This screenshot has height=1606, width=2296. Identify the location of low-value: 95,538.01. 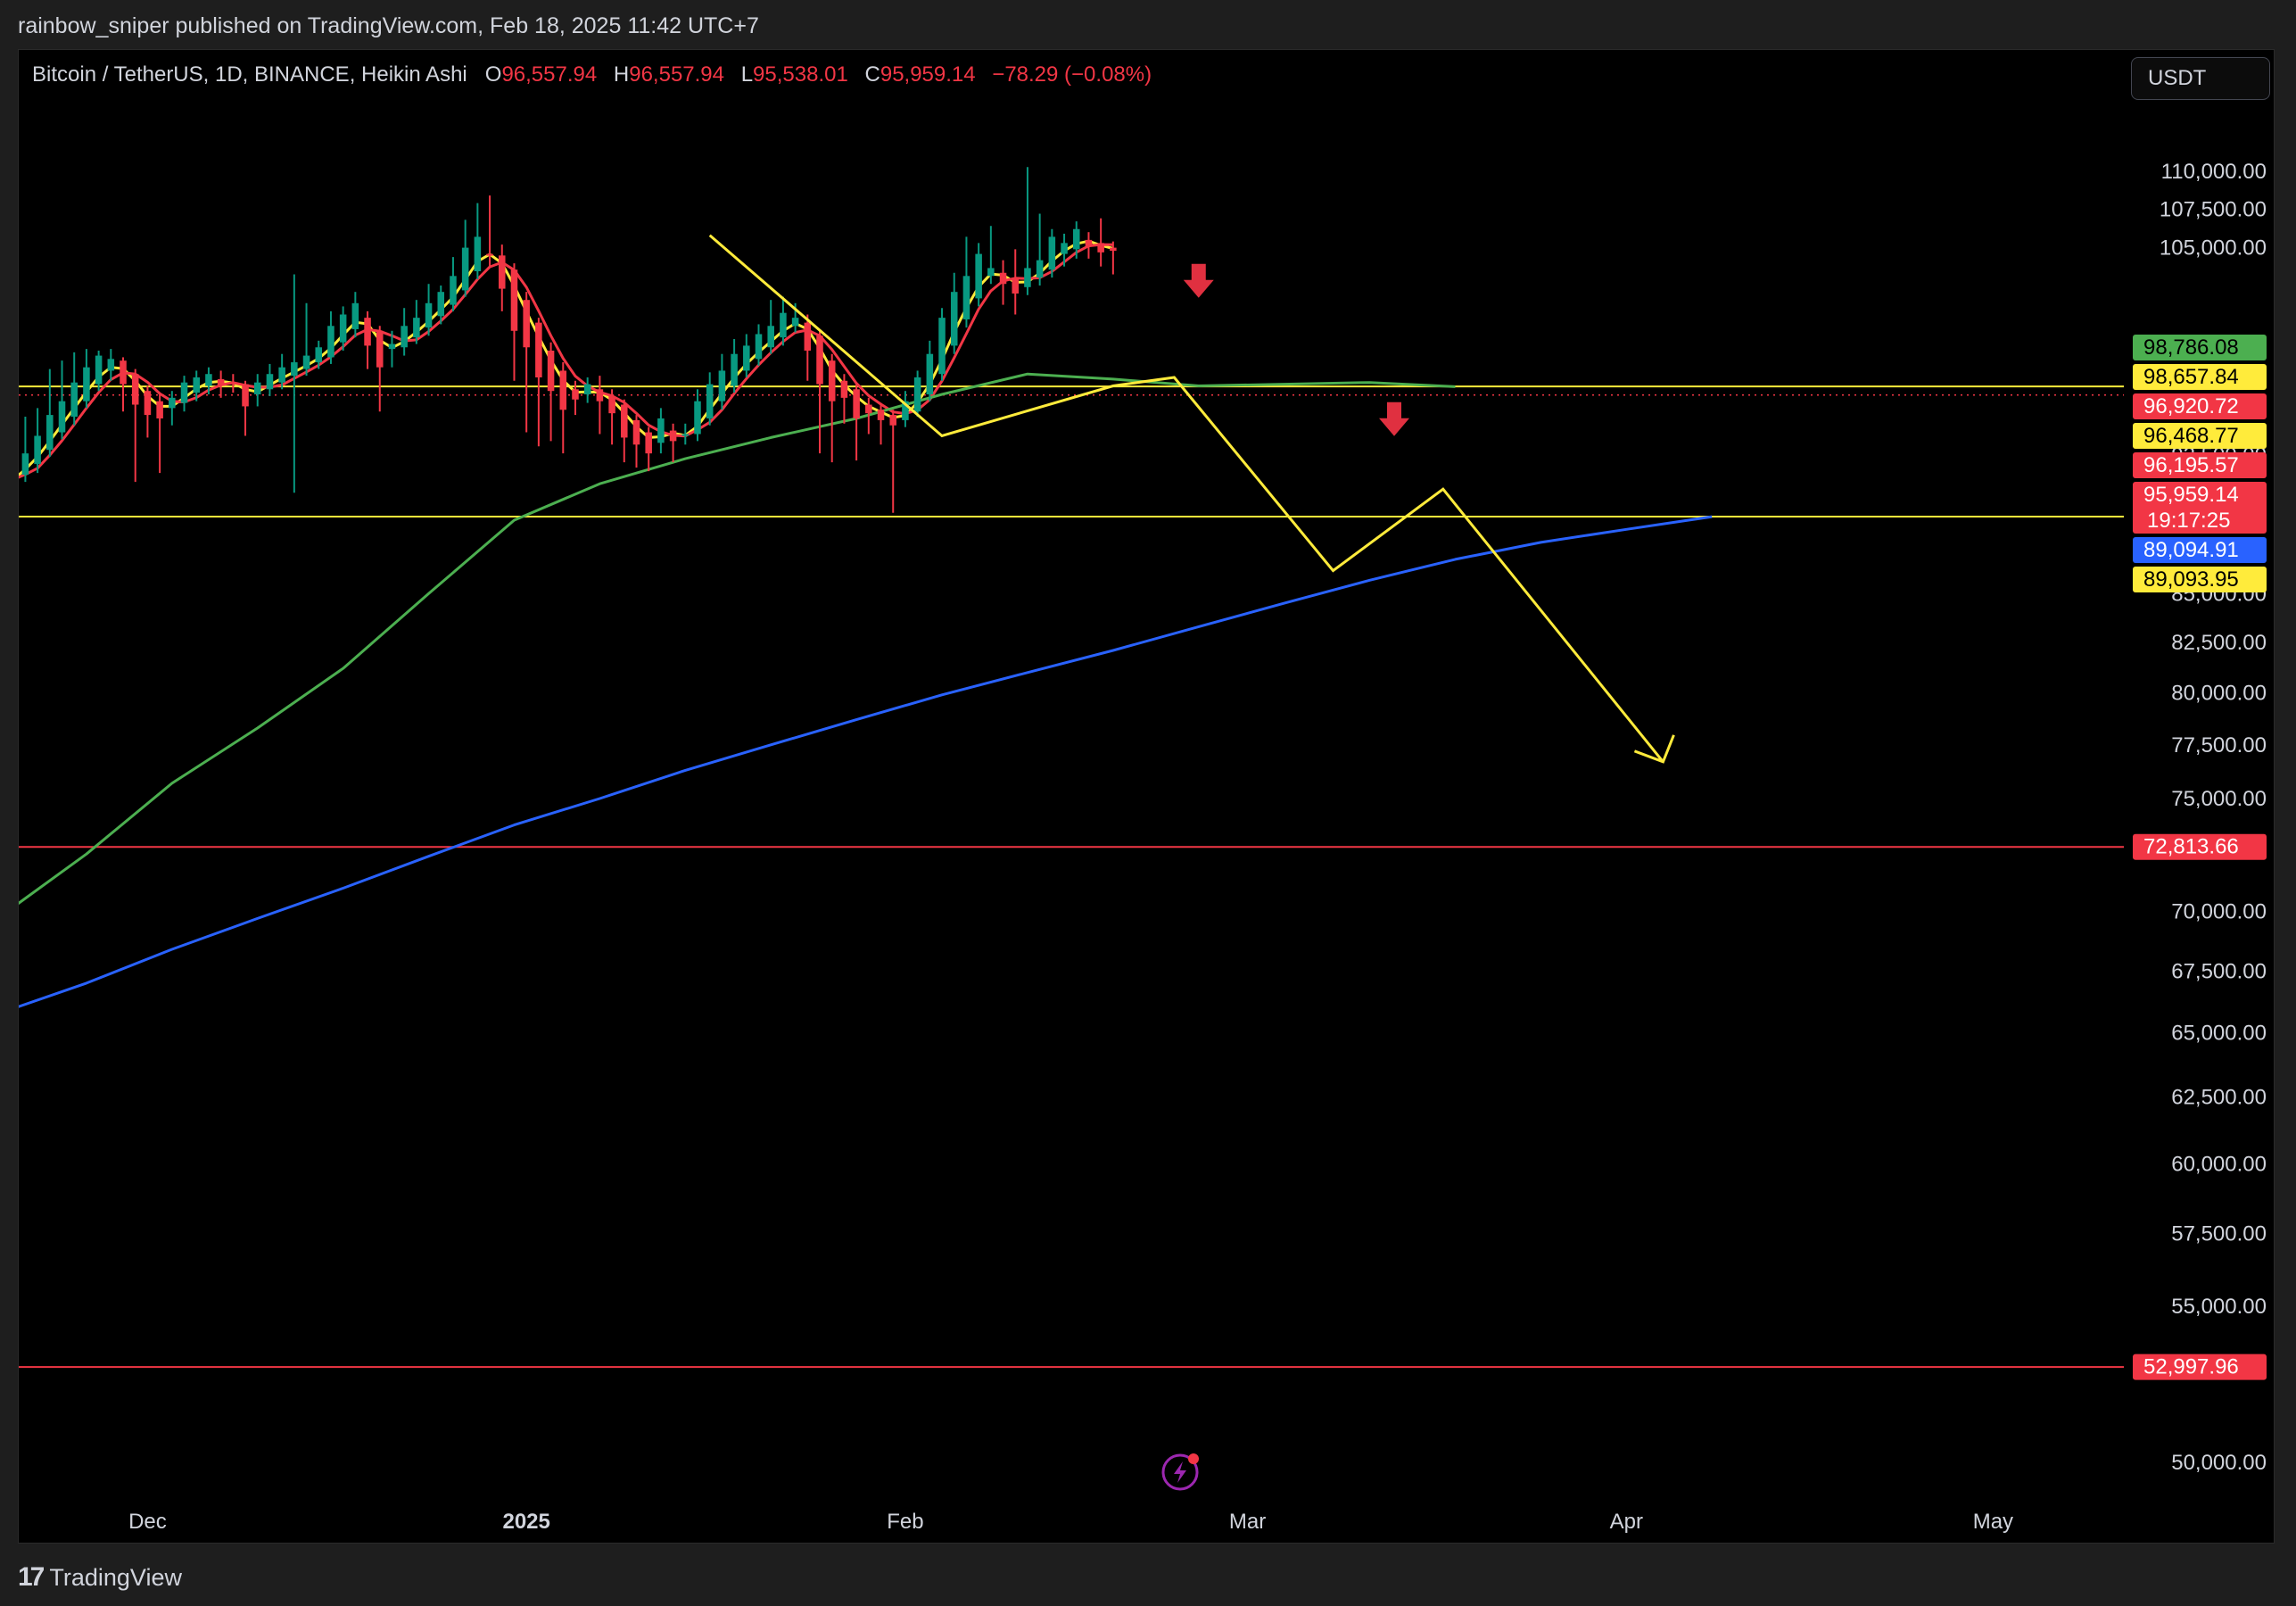
(800, 75).